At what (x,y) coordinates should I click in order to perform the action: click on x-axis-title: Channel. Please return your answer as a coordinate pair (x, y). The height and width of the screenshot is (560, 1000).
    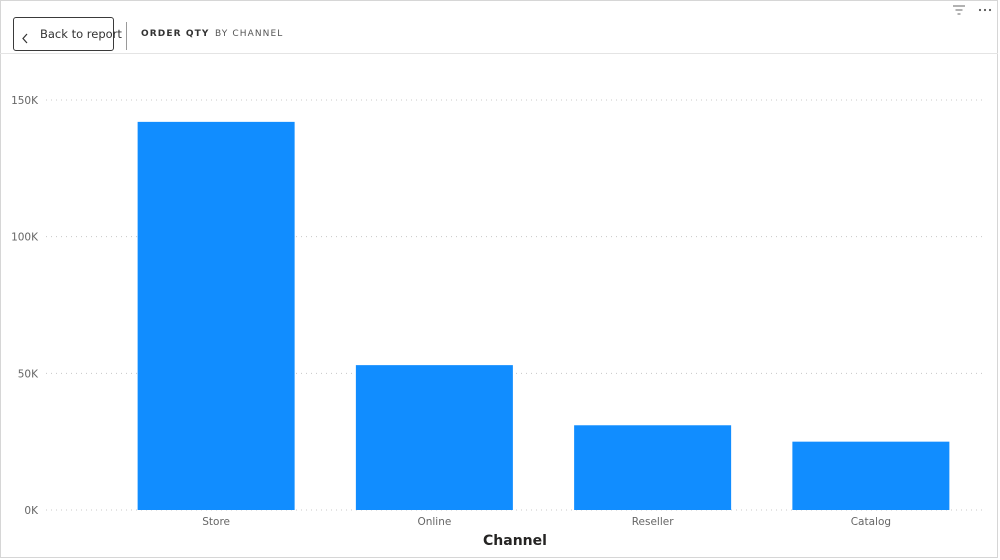
    Looking at the image, I should click on (515, 541).